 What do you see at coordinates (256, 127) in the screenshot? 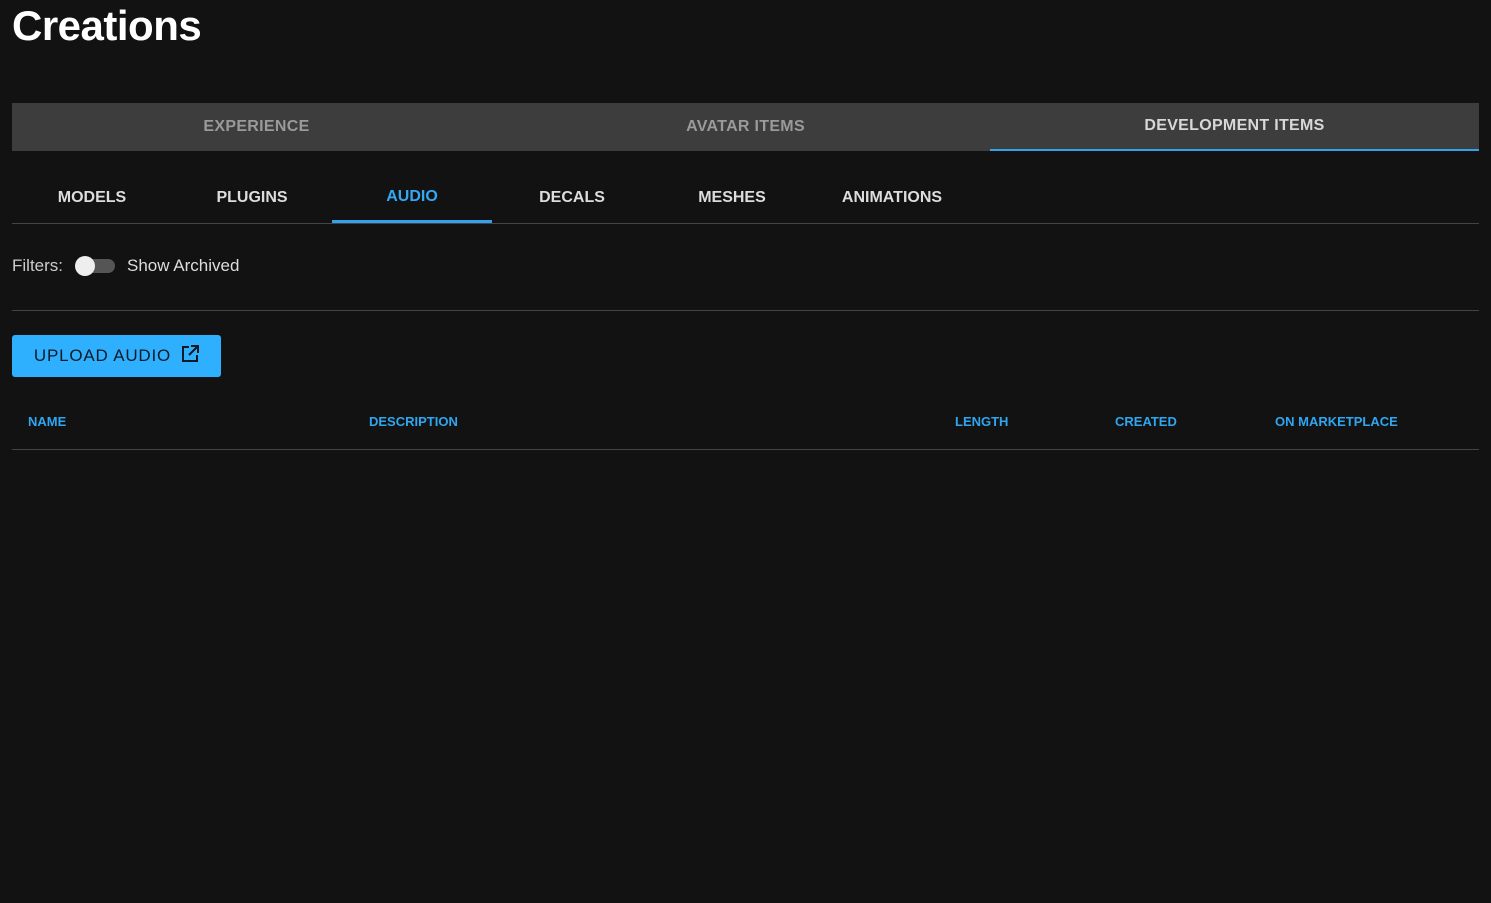
I see `tab-experience: EXPERIENCE` at bounding box center [256, 127].